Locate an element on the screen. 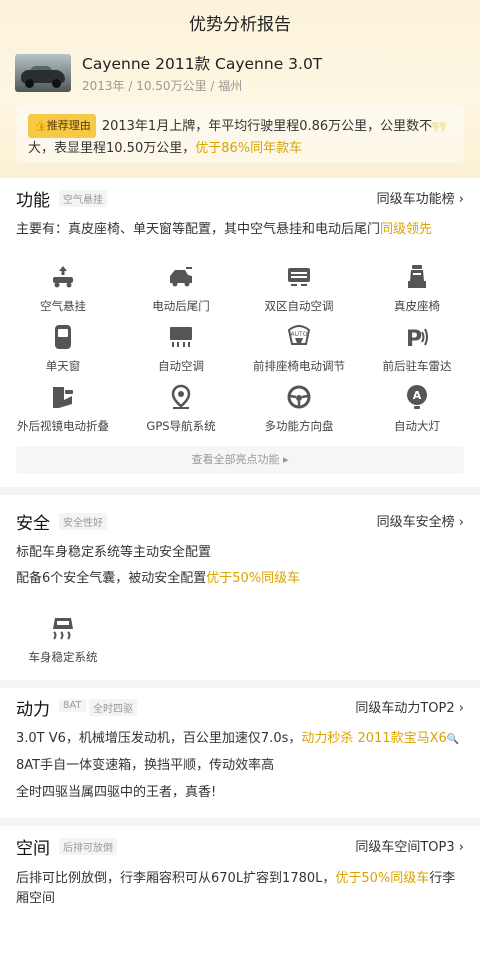  sunroof-icon is located at coordinates (63, 337).